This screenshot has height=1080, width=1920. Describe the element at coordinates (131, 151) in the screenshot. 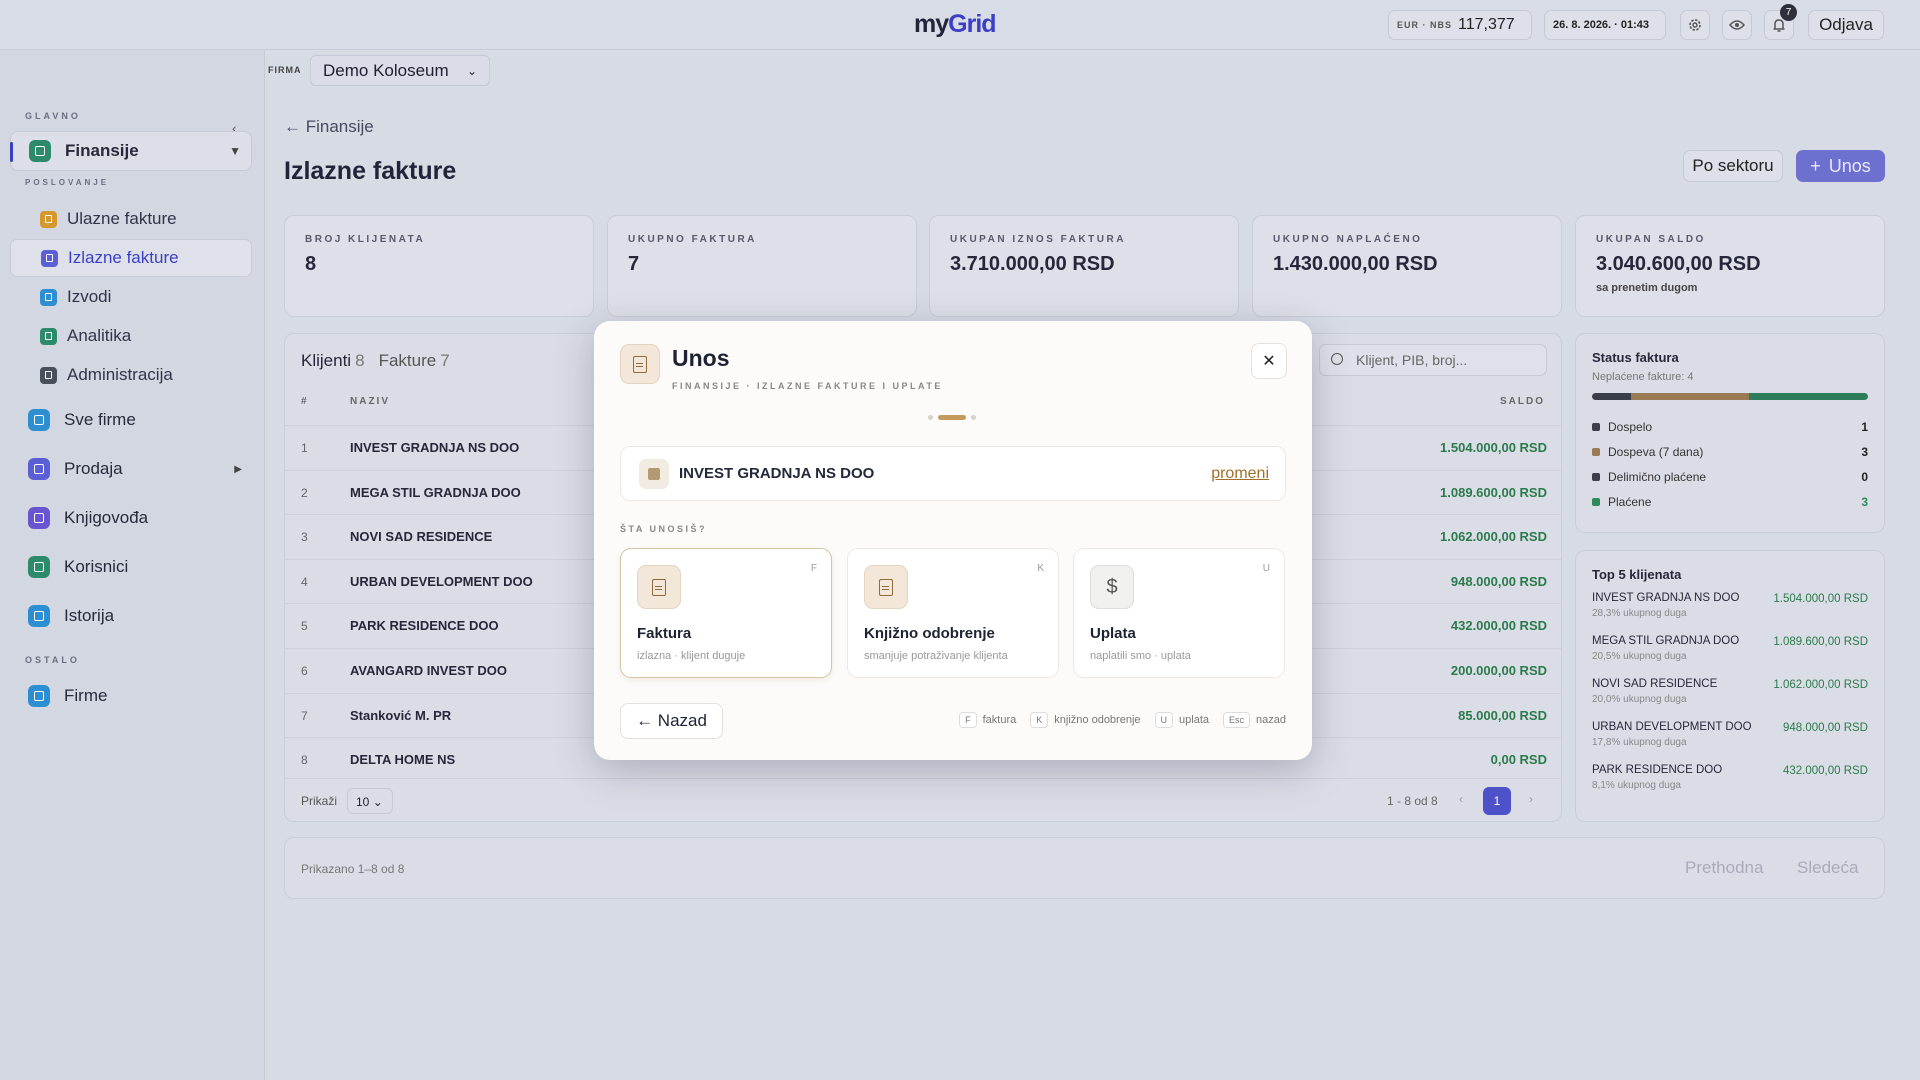

I see `sidebar-item-finansije: Finansije ▼` at that location.